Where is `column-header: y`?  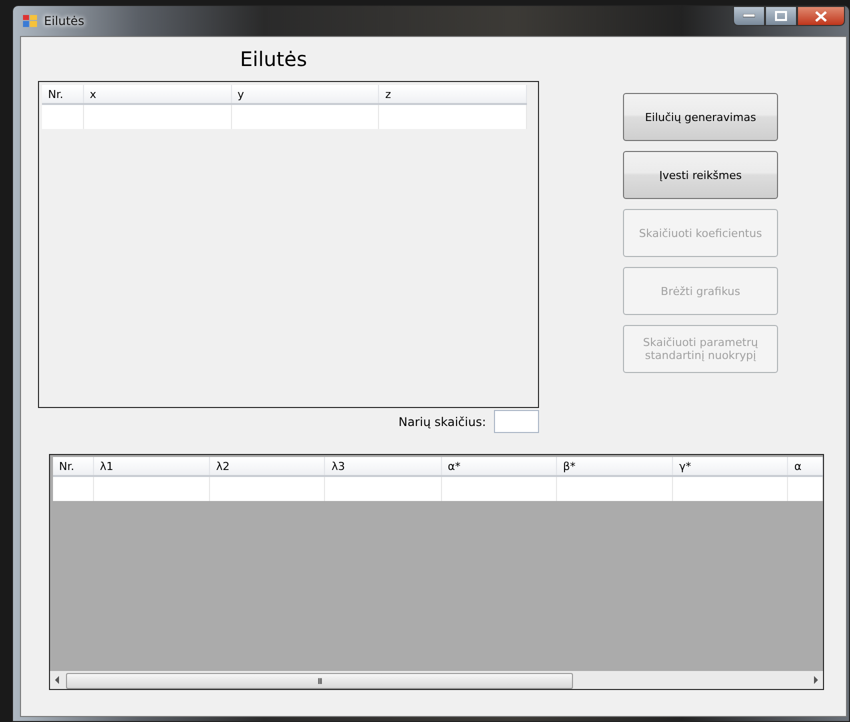 column-header: y is located at coordinates (305, 94).